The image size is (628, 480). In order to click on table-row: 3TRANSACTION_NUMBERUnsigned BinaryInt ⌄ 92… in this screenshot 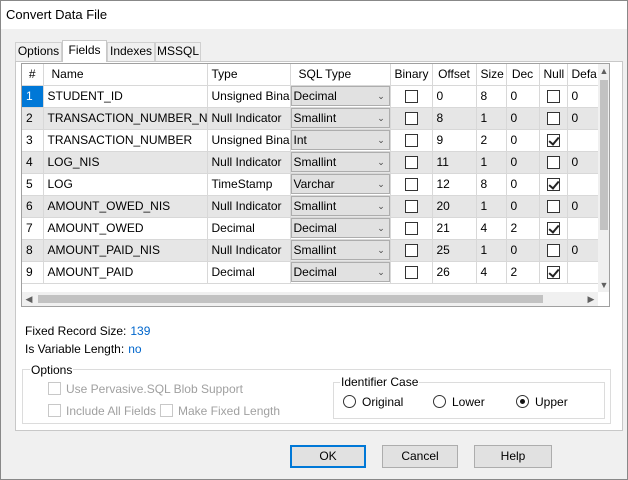, I will do `click(310, 140)`.